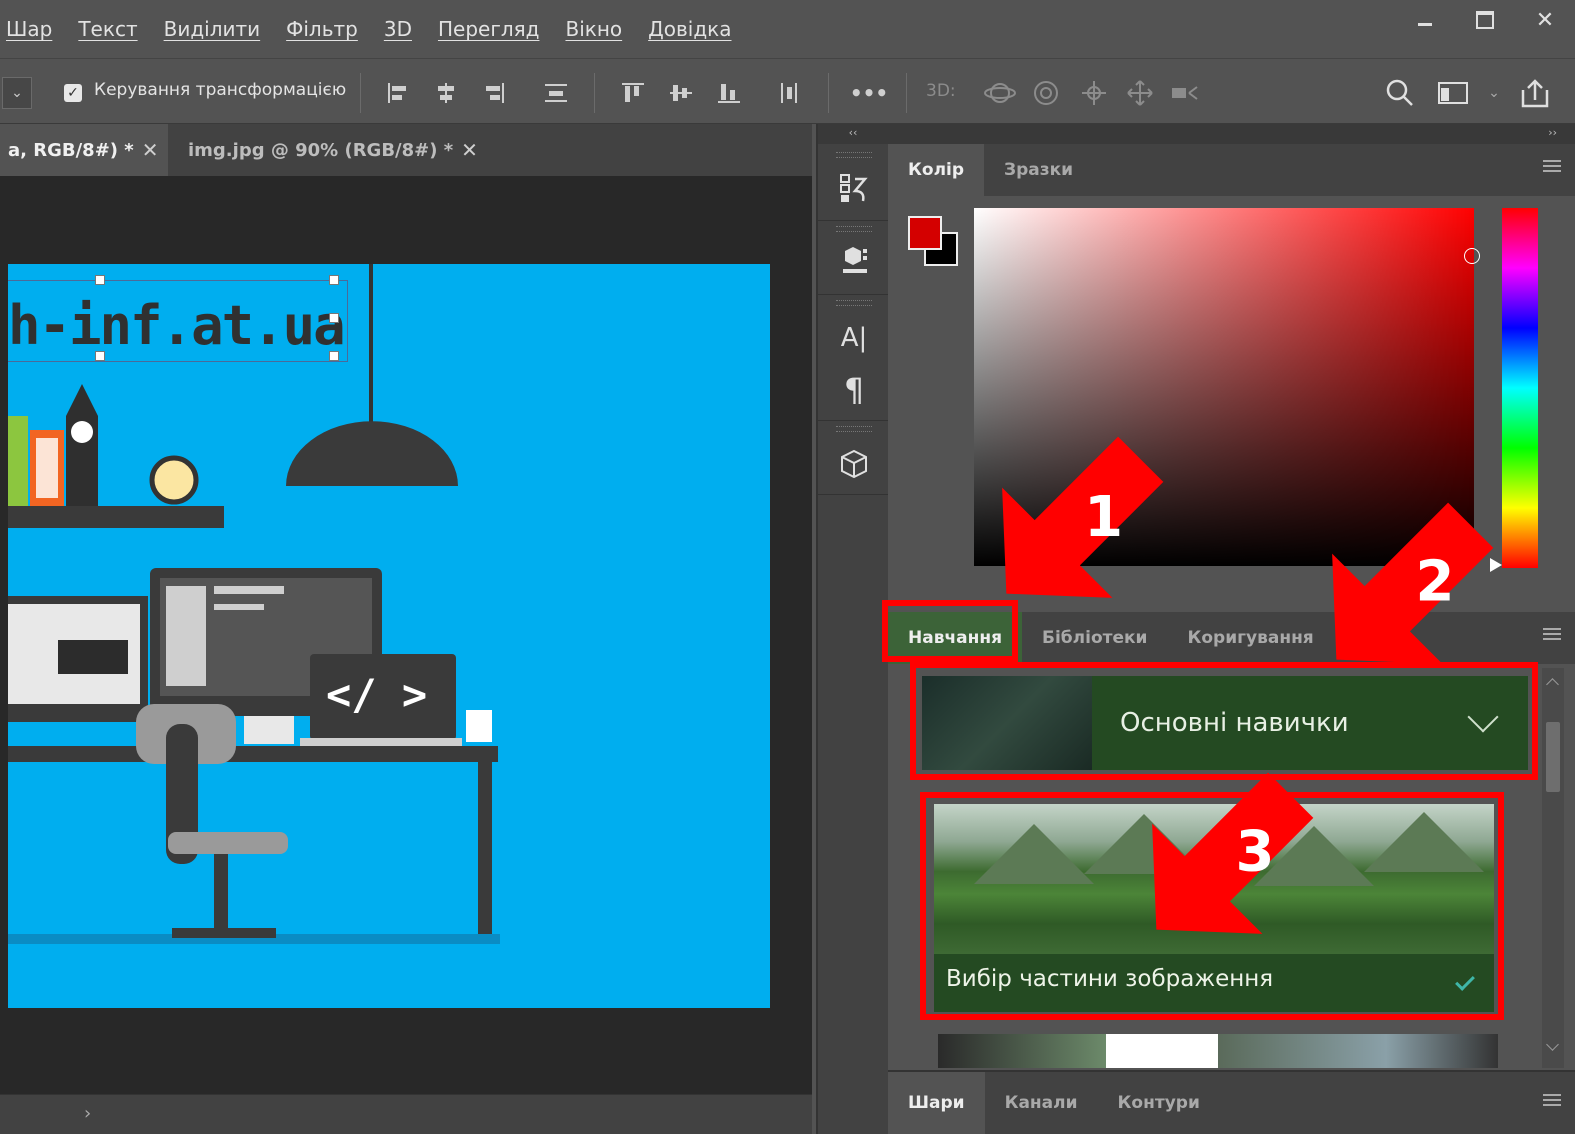 This screenshot has height=1134, width=1575. I want to click on tab-color: Колір, so click(936, 170).